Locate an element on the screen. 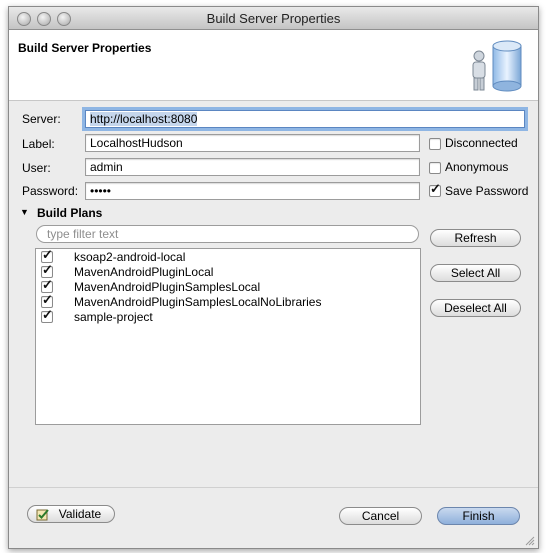  plan-name: sample-project is located at coordinates (113, 317).